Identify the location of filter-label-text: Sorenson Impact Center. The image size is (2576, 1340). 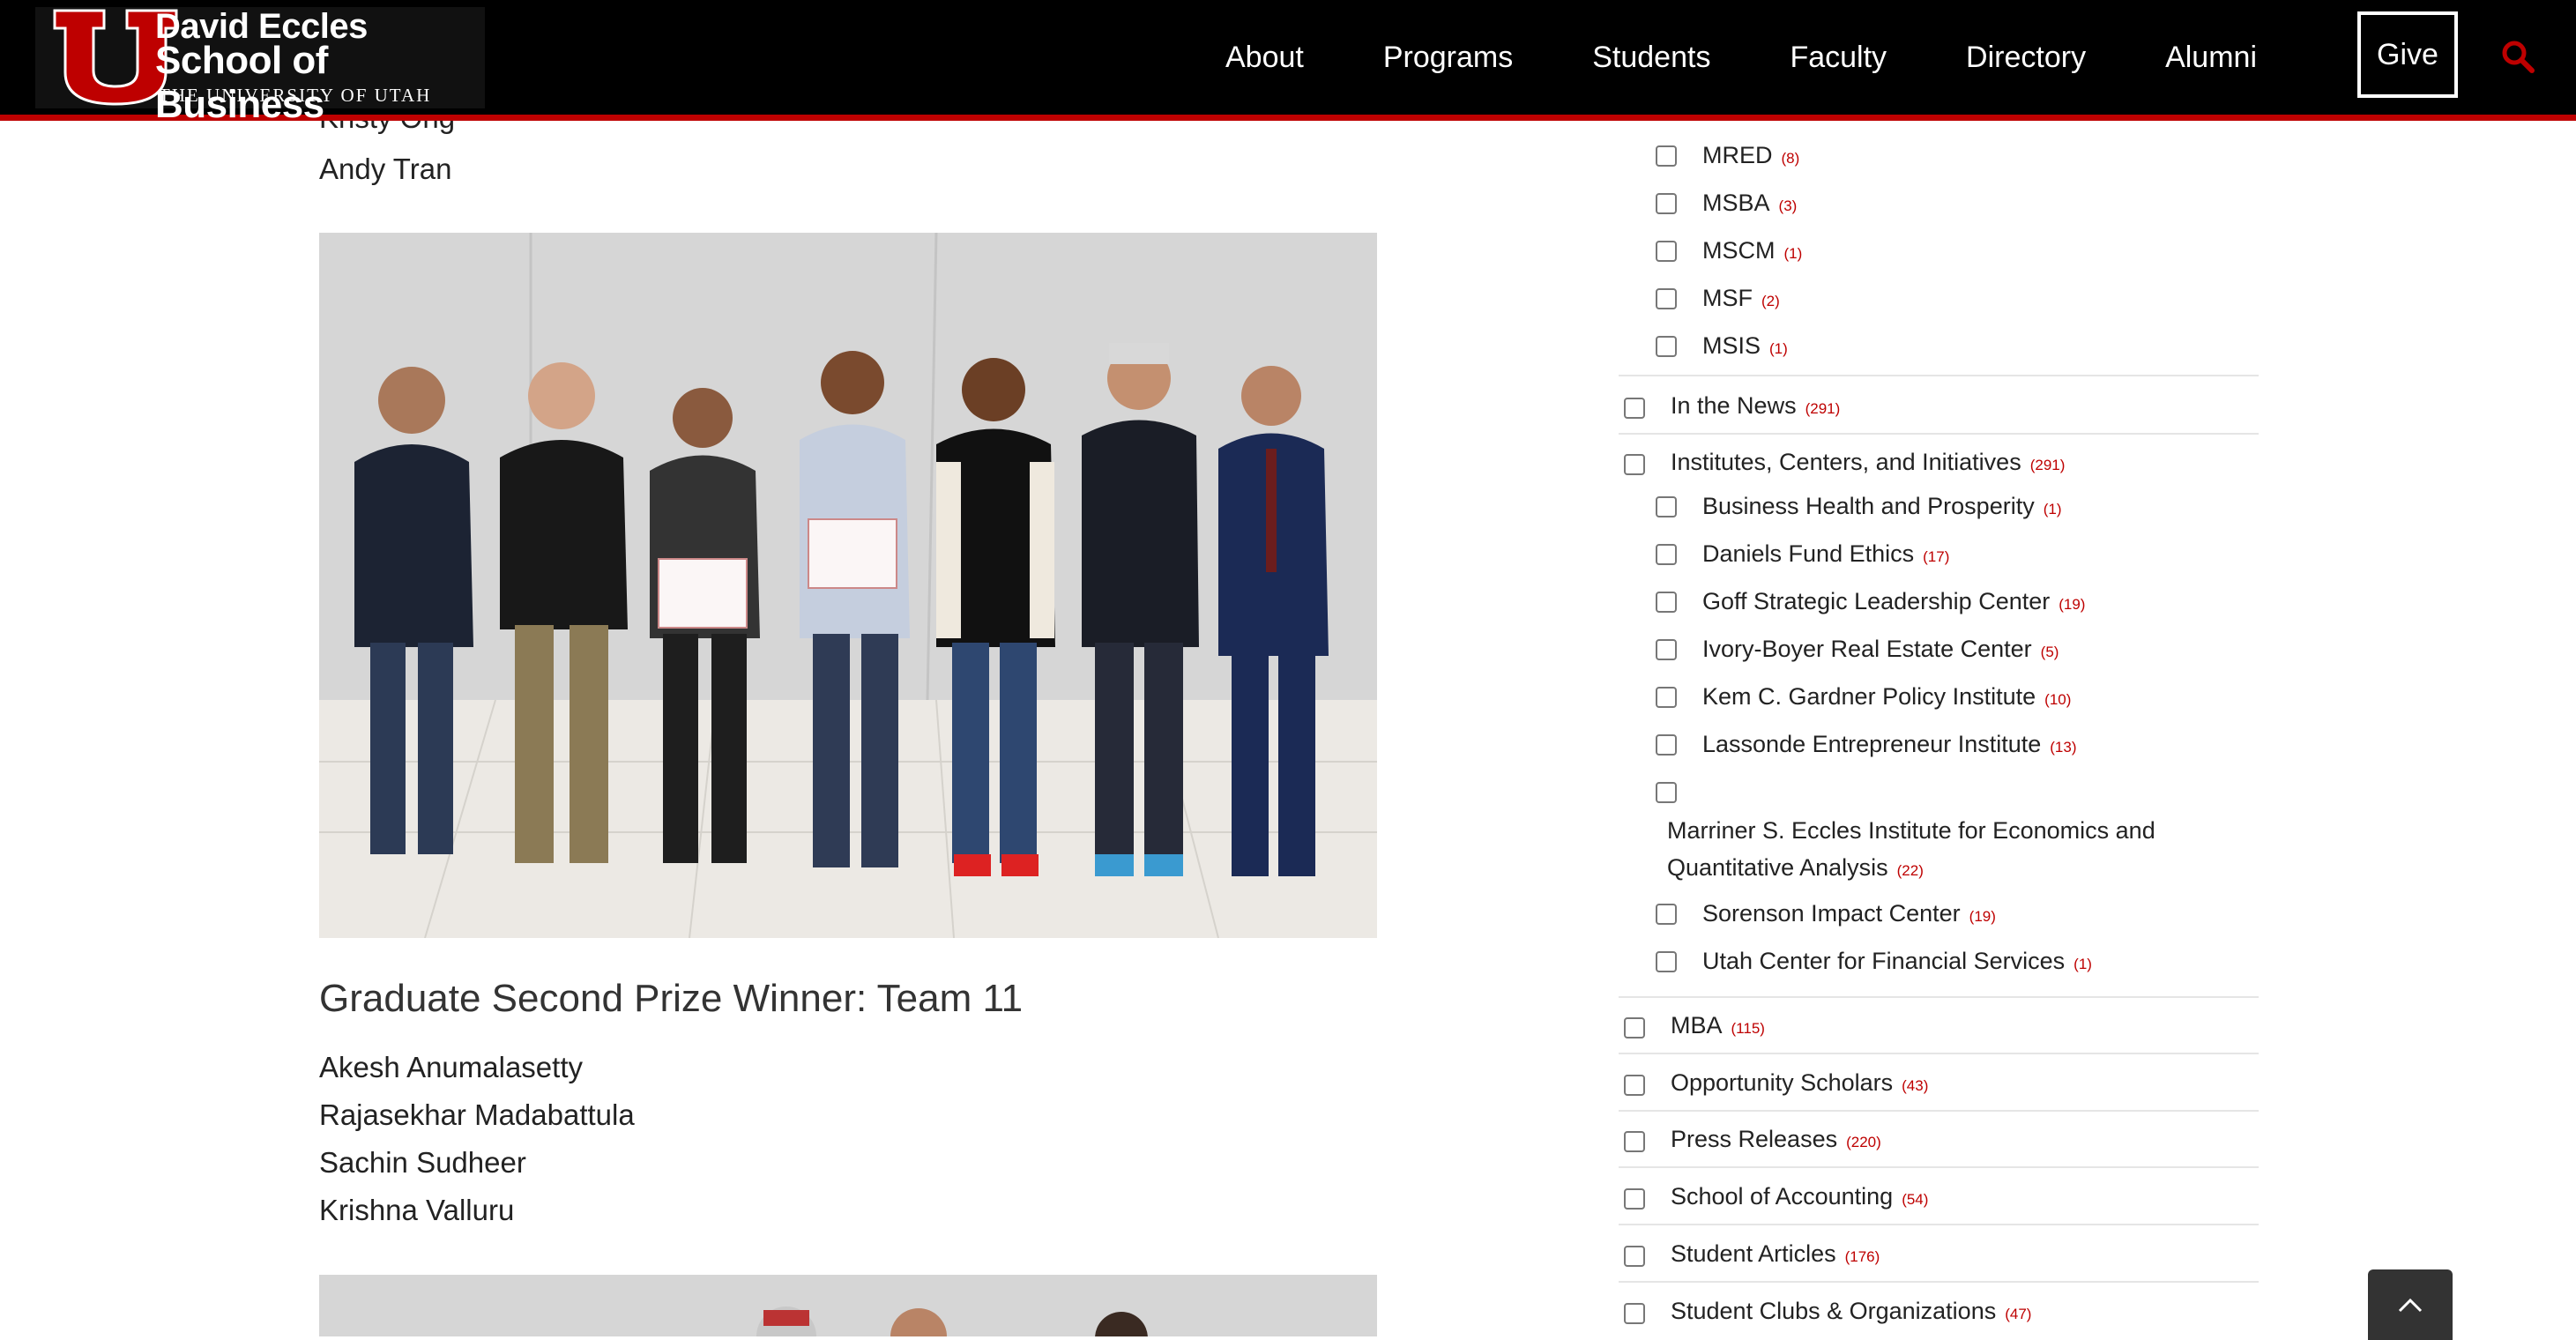
(1832, 913).